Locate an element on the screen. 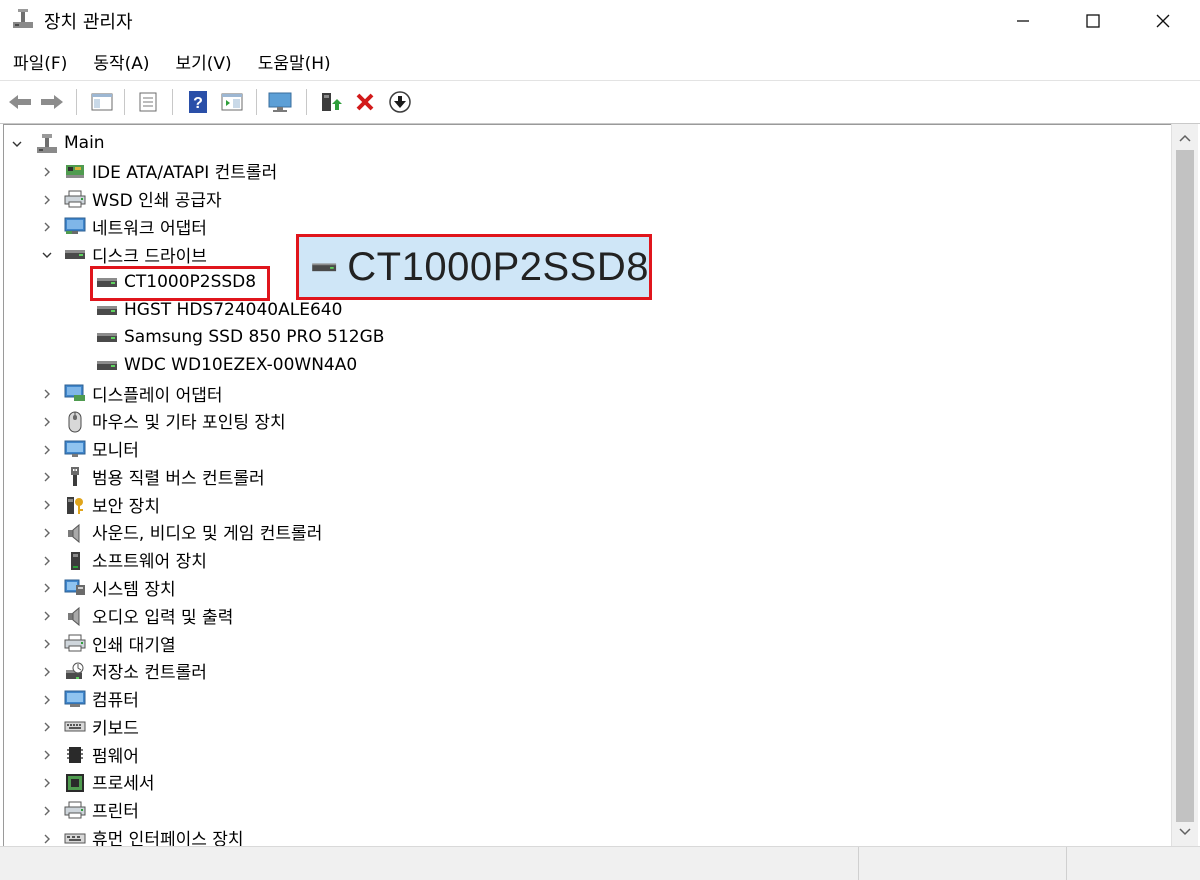  vertical-scrollbar is located at coordinates (1184, 485).